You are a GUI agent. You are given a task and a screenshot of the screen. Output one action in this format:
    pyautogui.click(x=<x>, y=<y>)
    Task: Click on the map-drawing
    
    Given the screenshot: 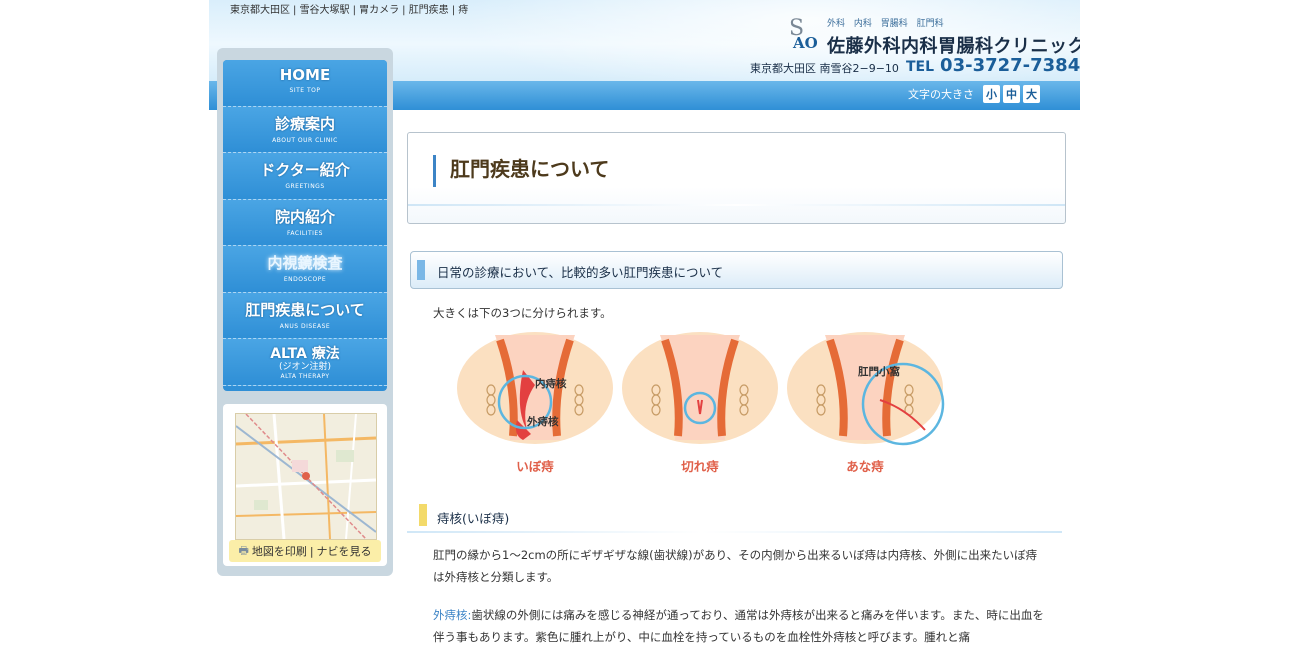 What is the action you would take?
    pyautogui.click(x=306, y=476)
    